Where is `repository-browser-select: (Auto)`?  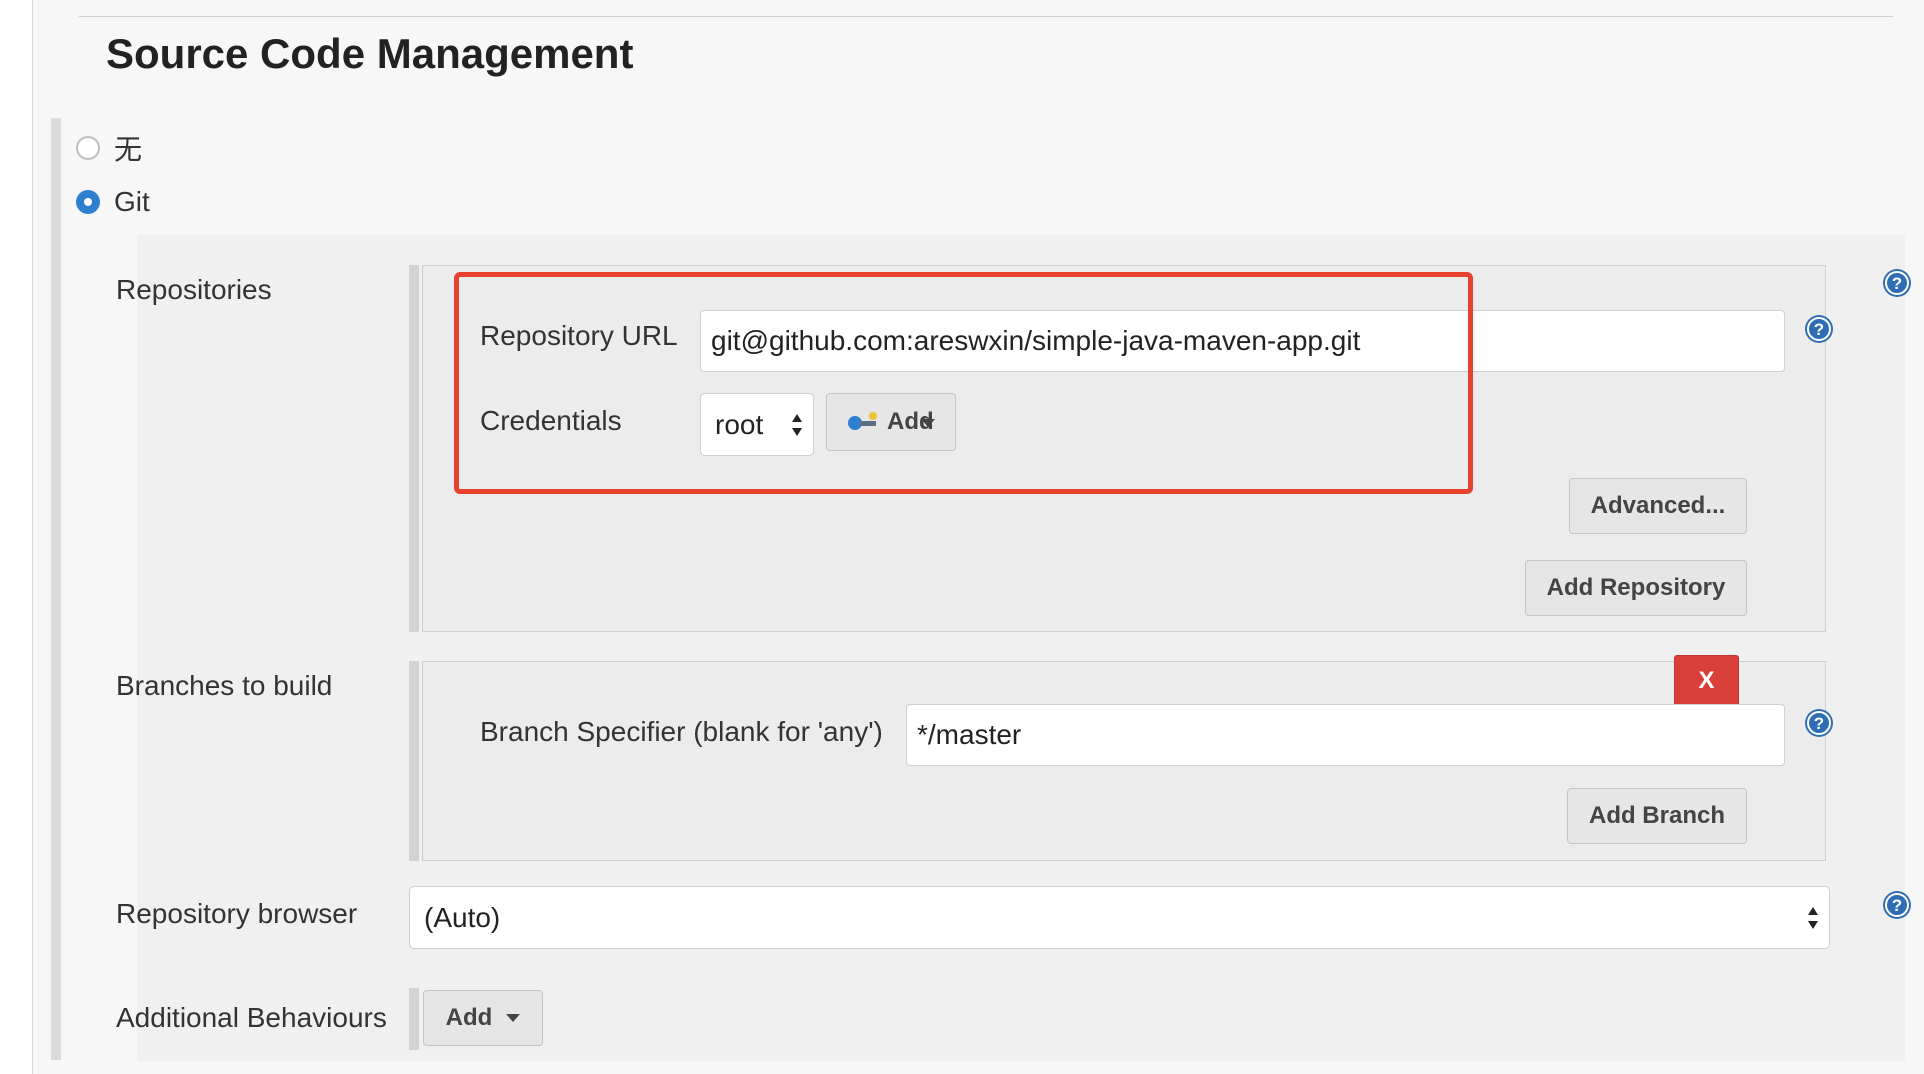 repository-browser-select: (Auto) is located at coordinates (1119, 917).